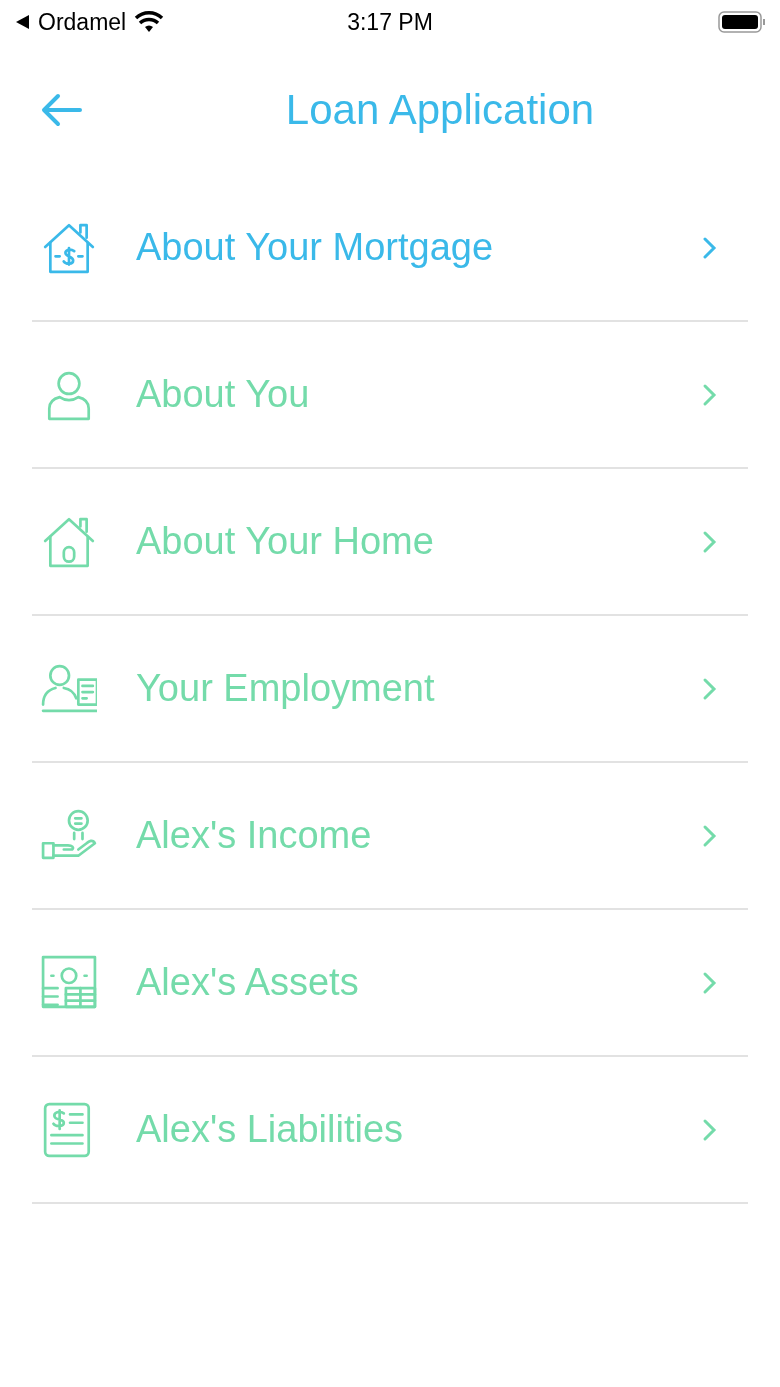 The height and width of the screenshot is (1387, 780). What do you see at coordinates (390, 836) in the screenshot?
I see `section-row: Alex's Income` at bounding box center [390, 836].